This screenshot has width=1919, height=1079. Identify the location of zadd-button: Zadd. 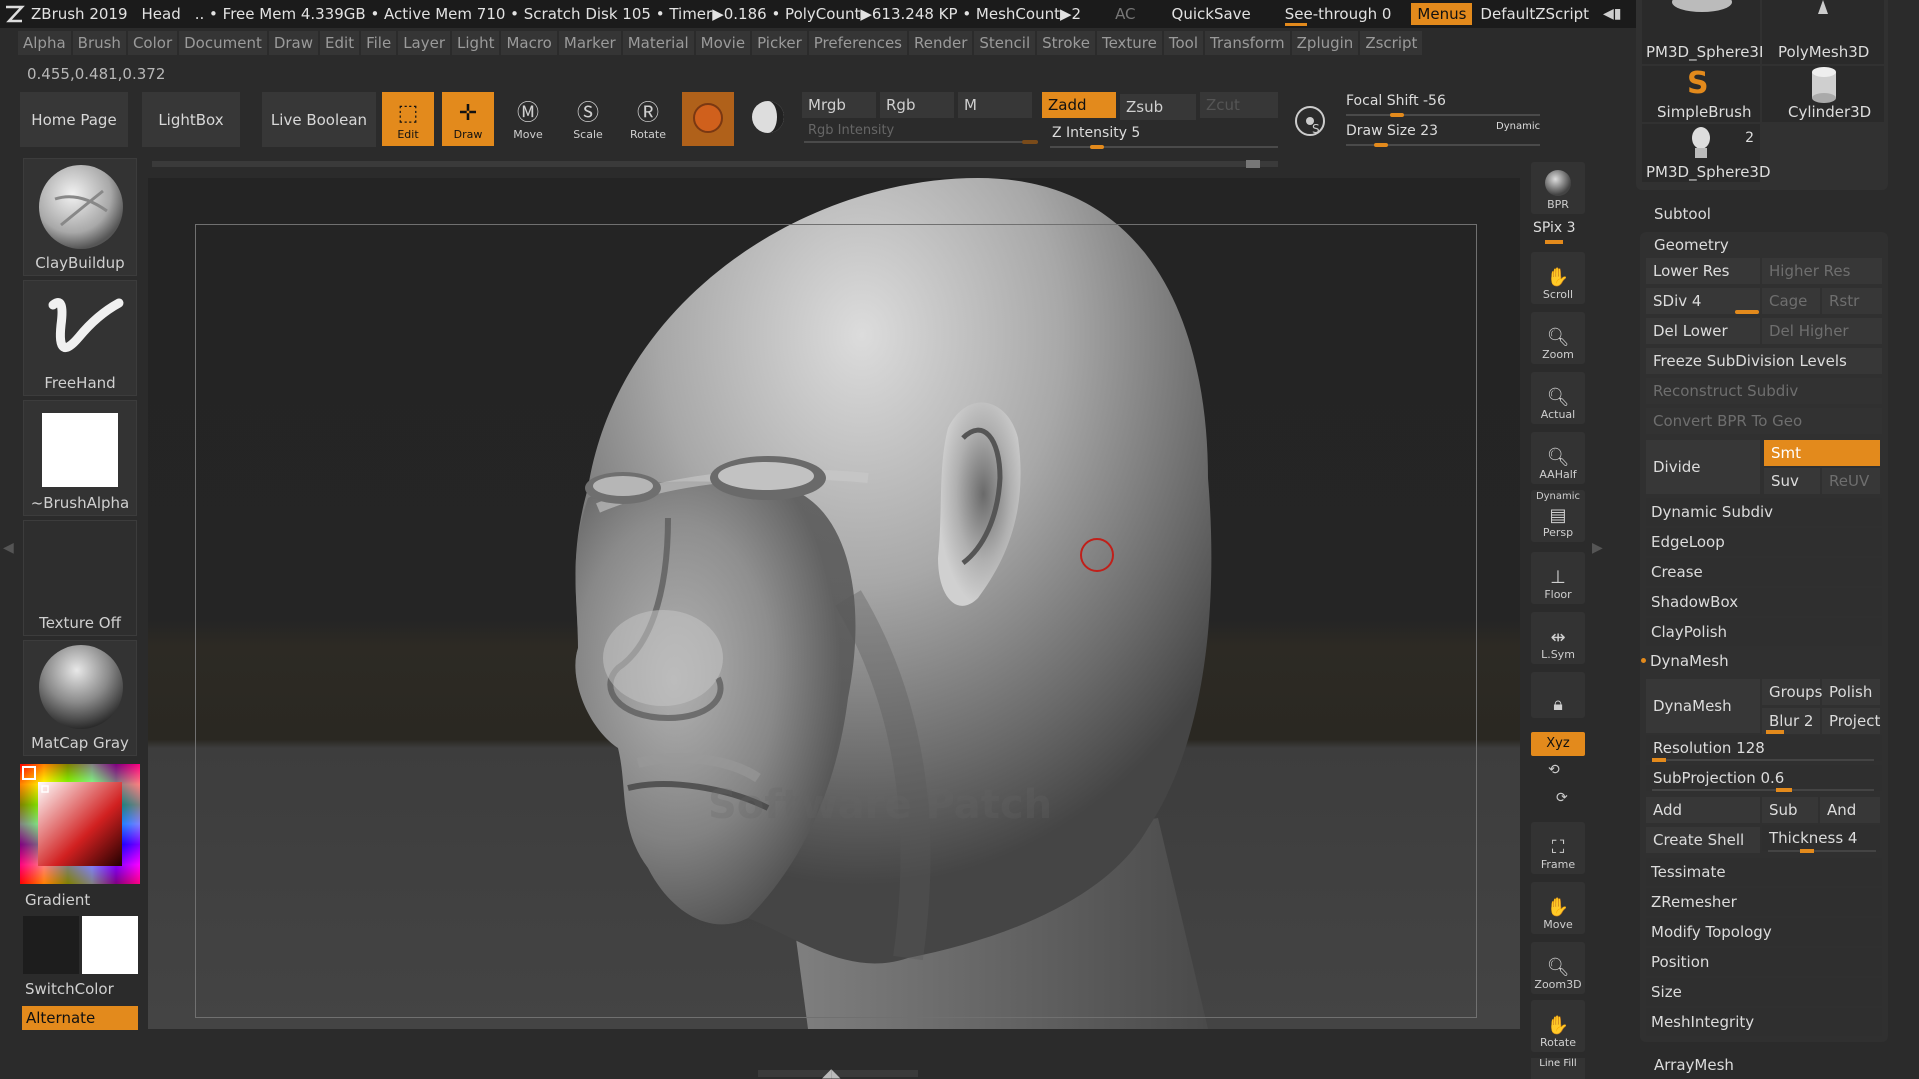
(1079, 105).